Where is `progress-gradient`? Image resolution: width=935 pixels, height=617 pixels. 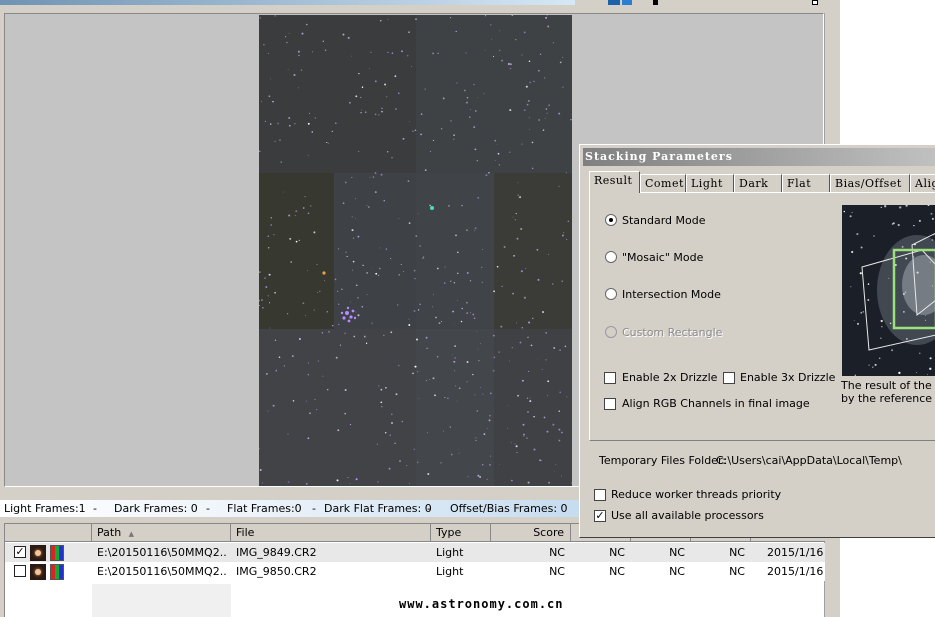 progress-gradient is located at coordinates (287, 2).